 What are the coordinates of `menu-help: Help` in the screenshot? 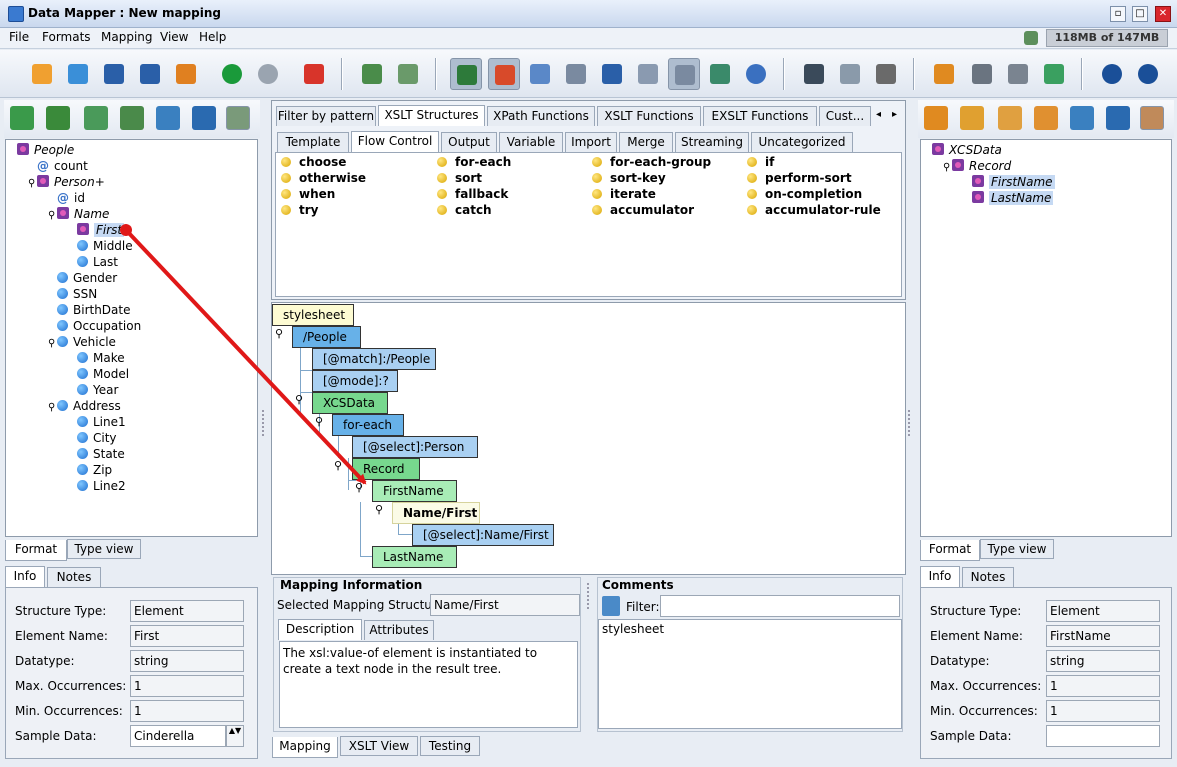 It's located at (212, 37).